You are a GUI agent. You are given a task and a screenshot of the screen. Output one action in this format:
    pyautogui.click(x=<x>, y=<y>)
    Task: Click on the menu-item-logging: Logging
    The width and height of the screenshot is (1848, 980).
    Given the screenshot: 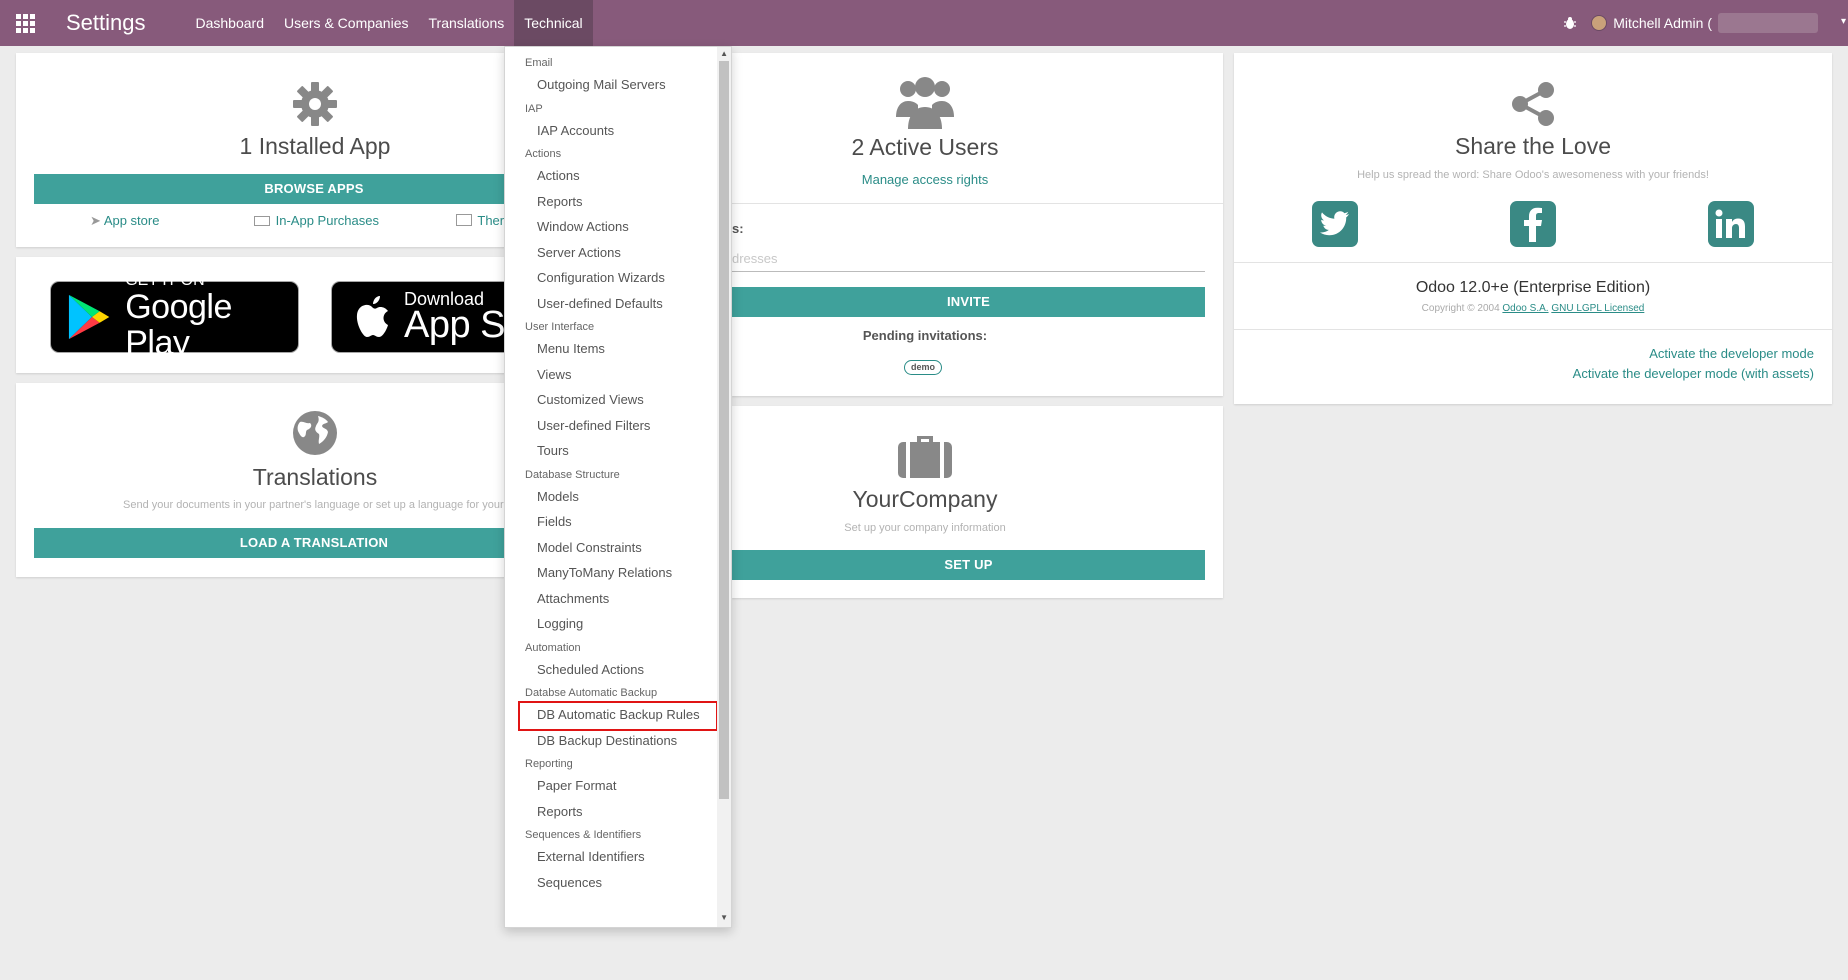 What is the action you would take?
    pyautogui.click(x=560, y=623)
    